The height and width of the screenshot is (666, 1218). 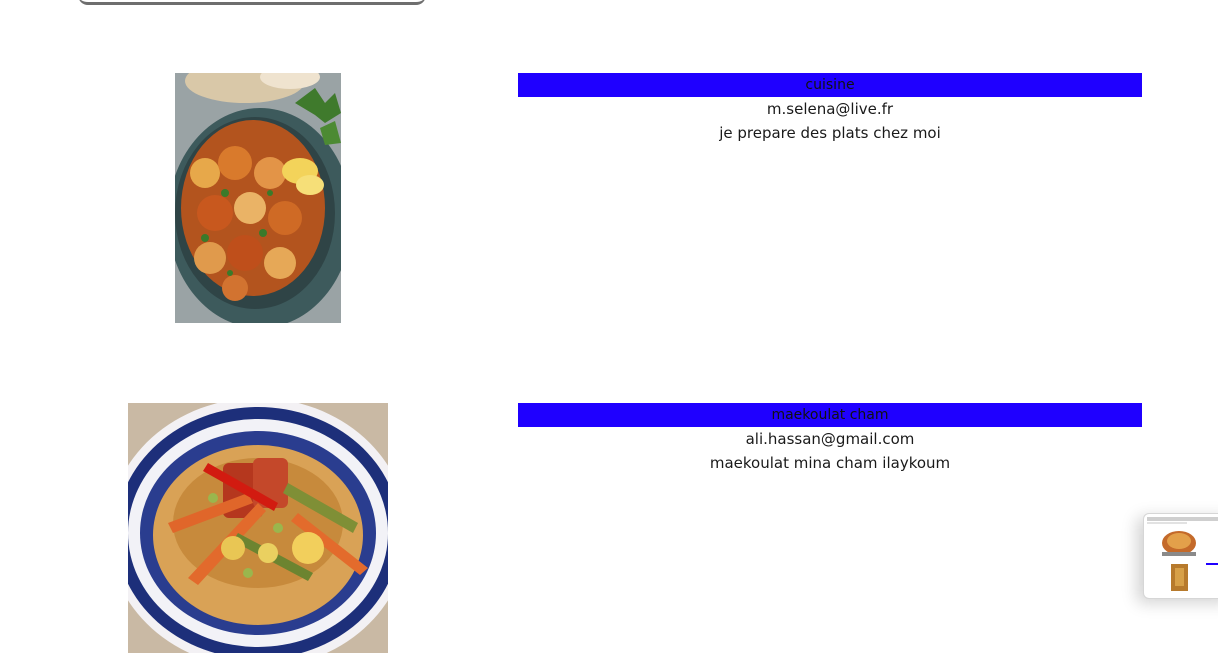 What do you see at coordinates (252, 2) in the screenshot?
I see `top-scroll-handle` at bounding box center [252, 2].